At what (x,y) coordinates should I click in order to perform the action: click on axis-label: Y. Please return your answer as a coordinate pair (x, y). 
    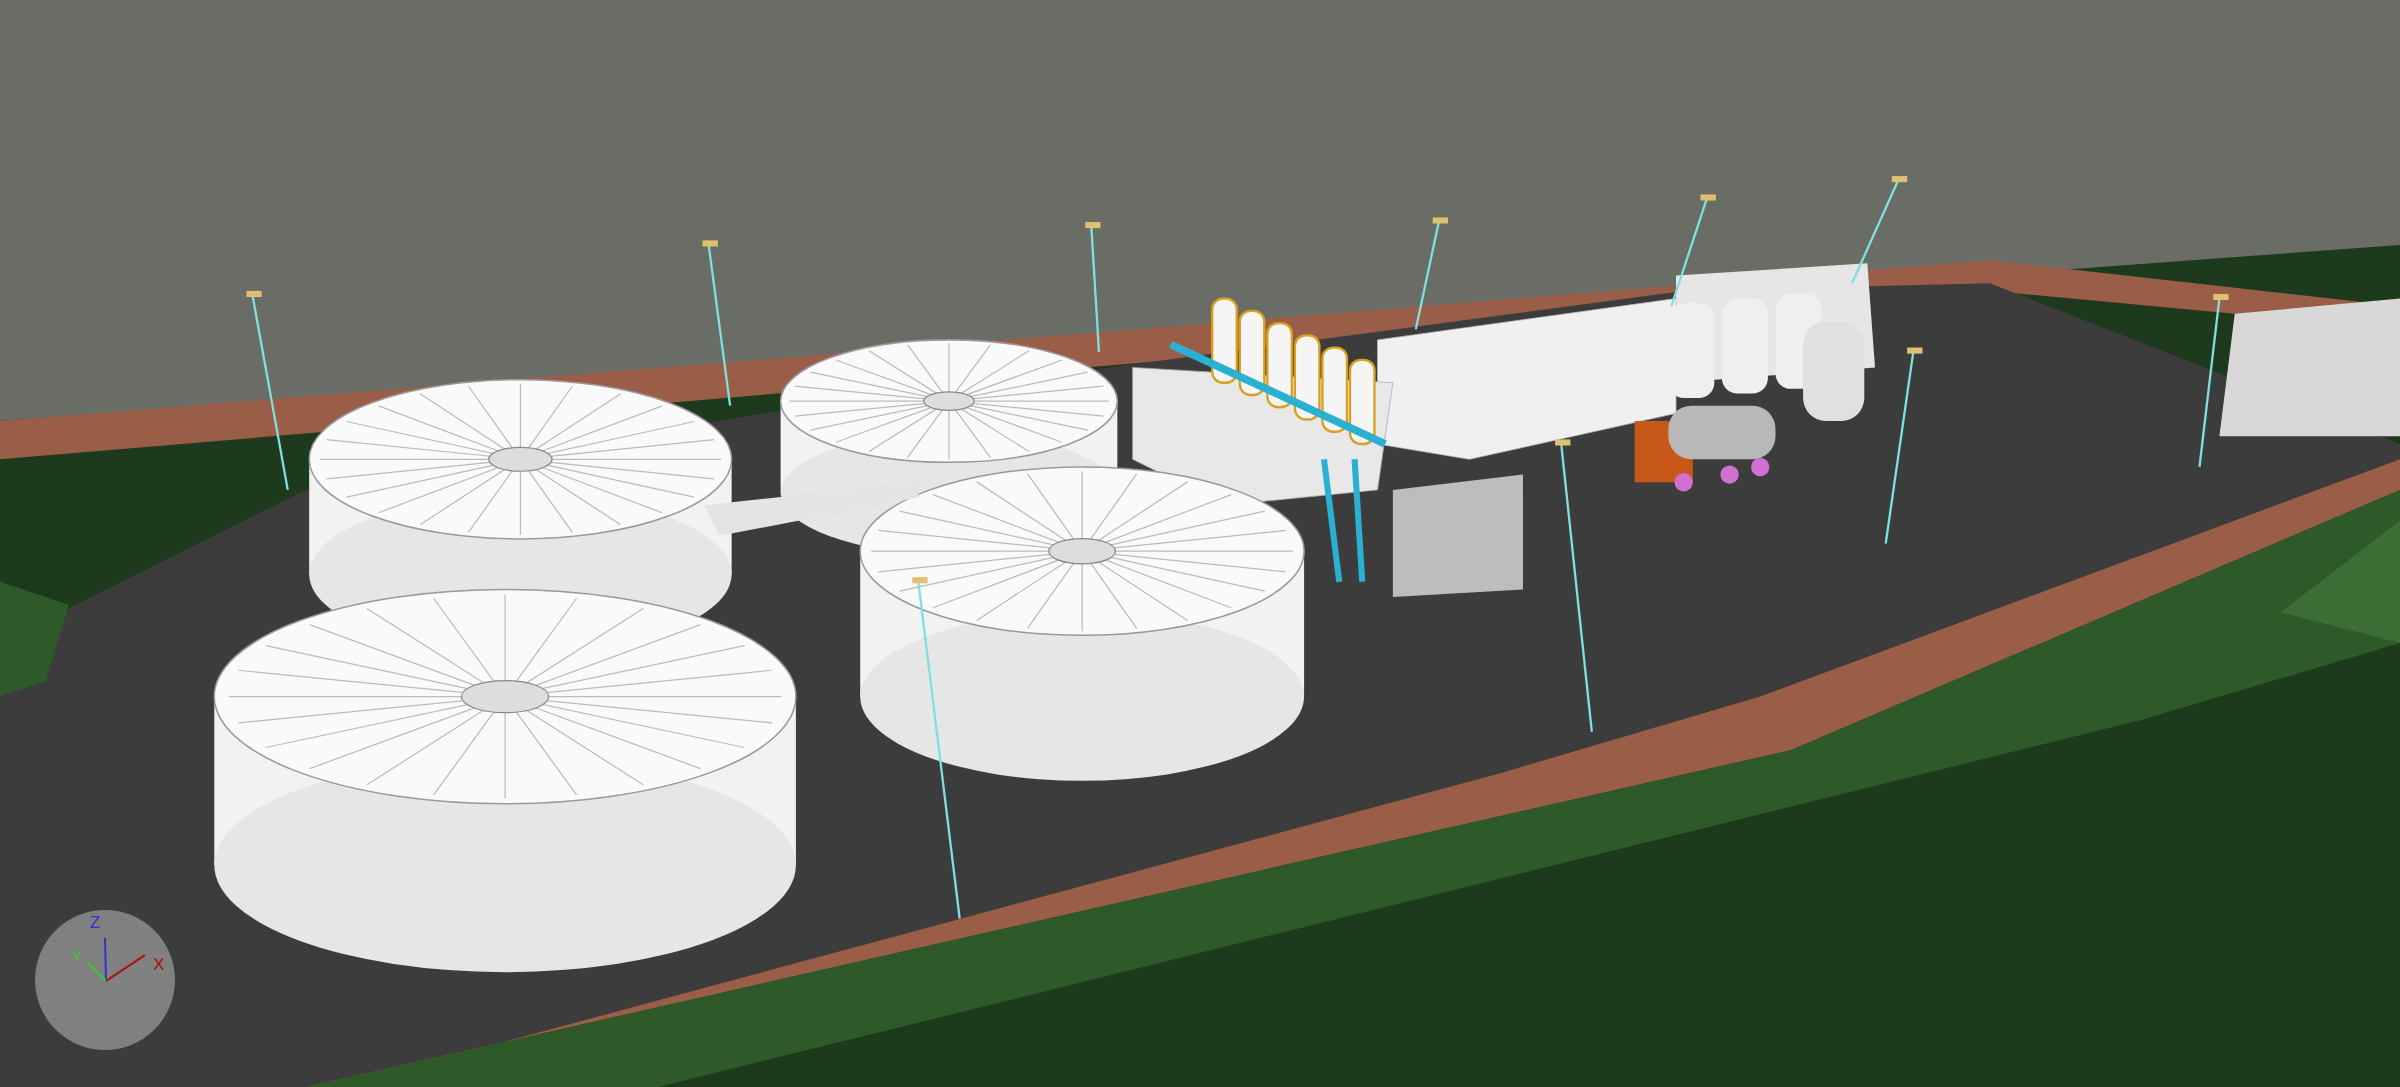
    Looking at the image, I should click on (77, 956).